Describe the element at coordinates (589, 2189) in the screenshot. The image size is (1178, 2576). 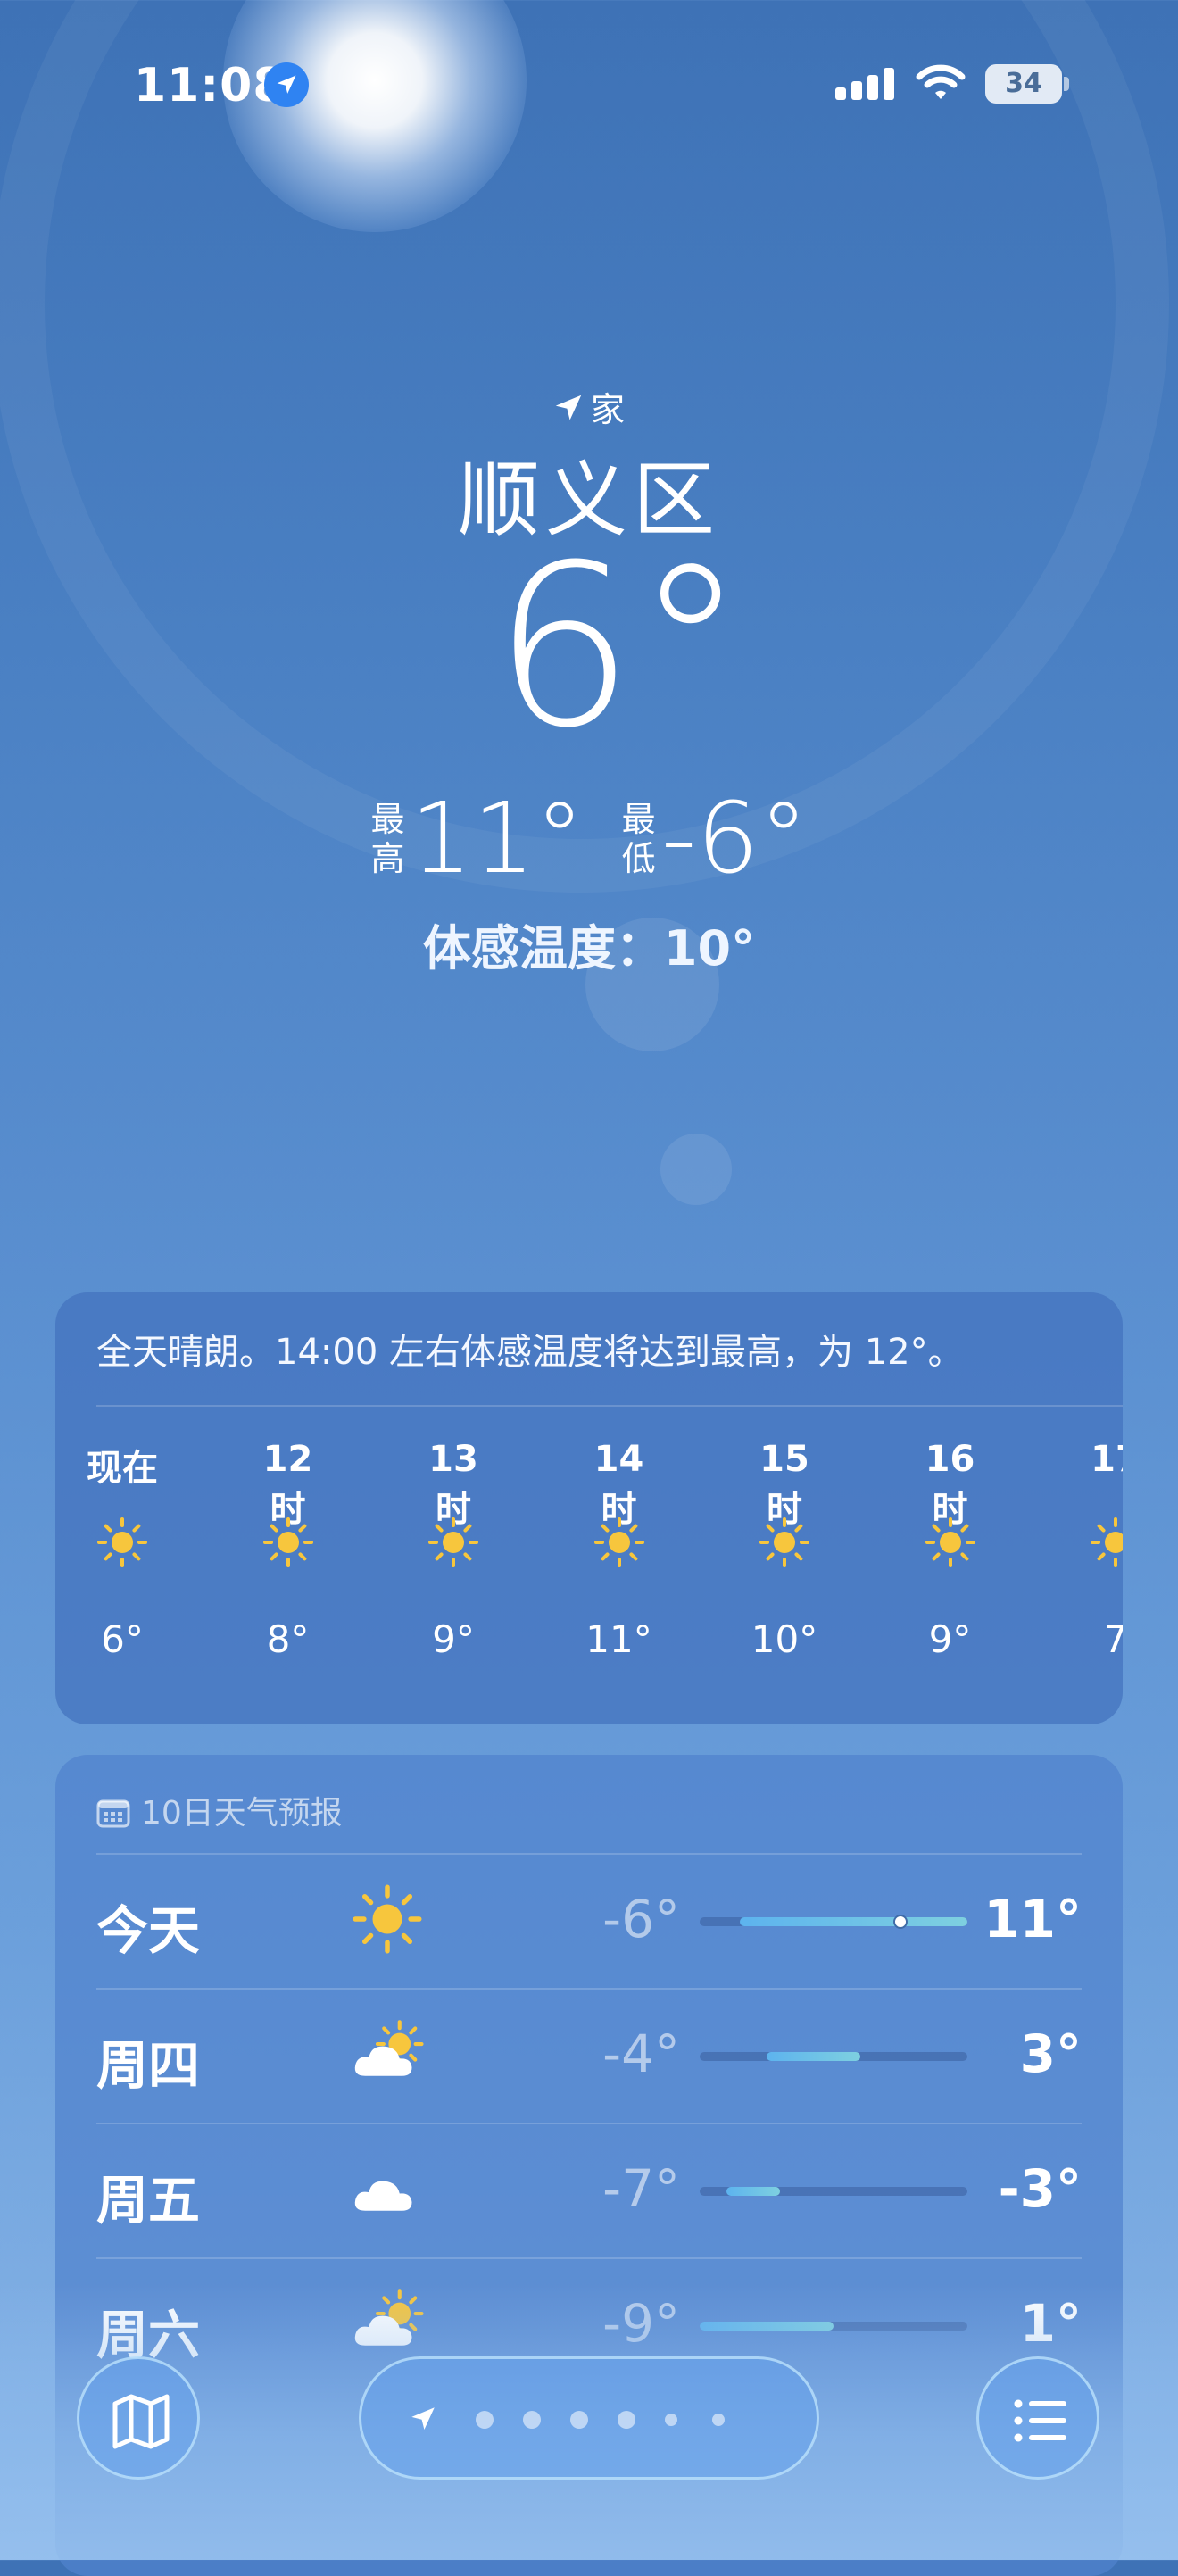
I see `daily-row: 周五 -7° -3°` at that location.